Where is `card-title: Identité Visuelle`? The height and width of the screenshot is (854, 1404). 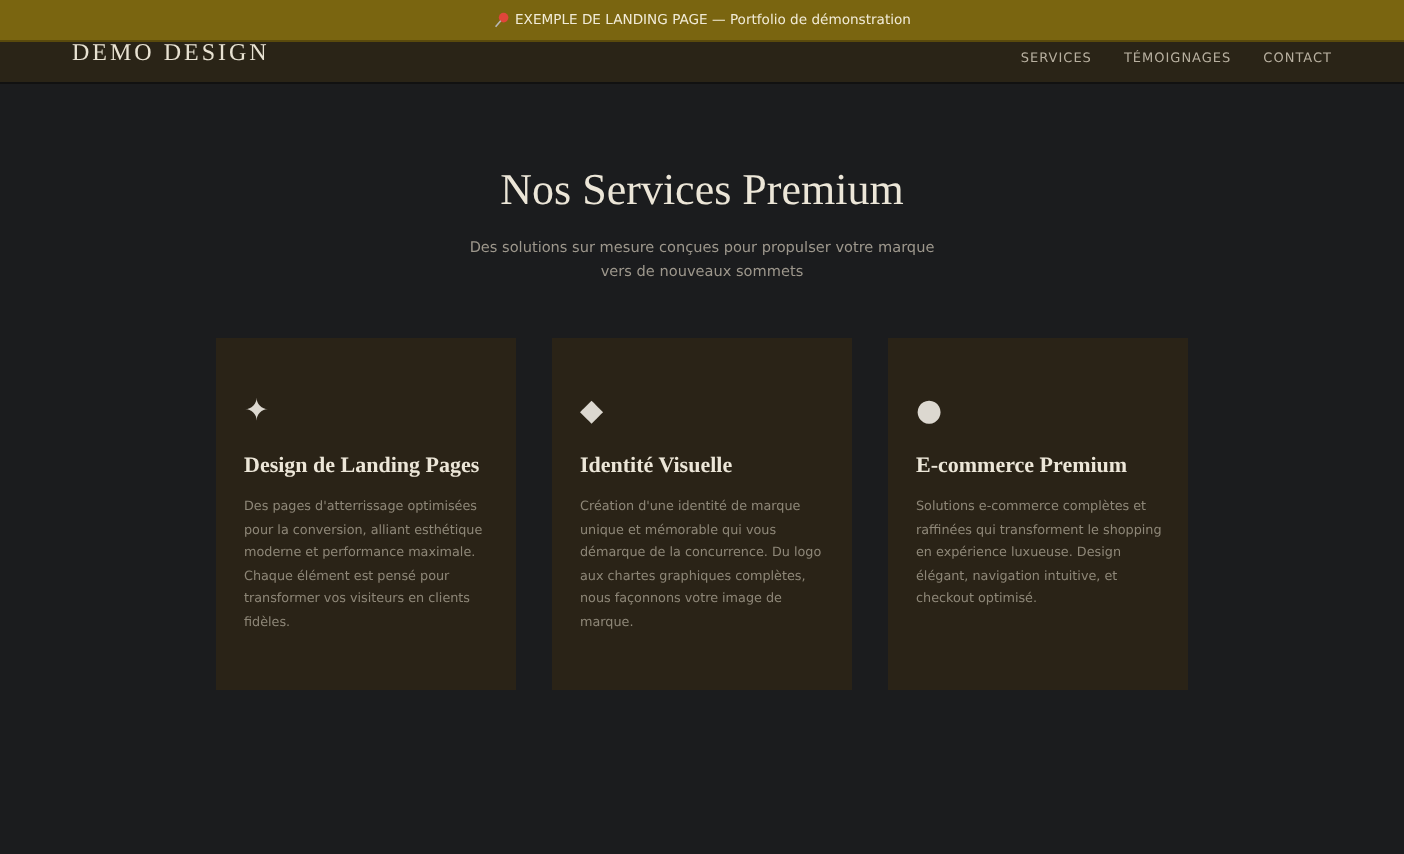 card-title: Identité Visuelle is located at coordinates (656, 466).